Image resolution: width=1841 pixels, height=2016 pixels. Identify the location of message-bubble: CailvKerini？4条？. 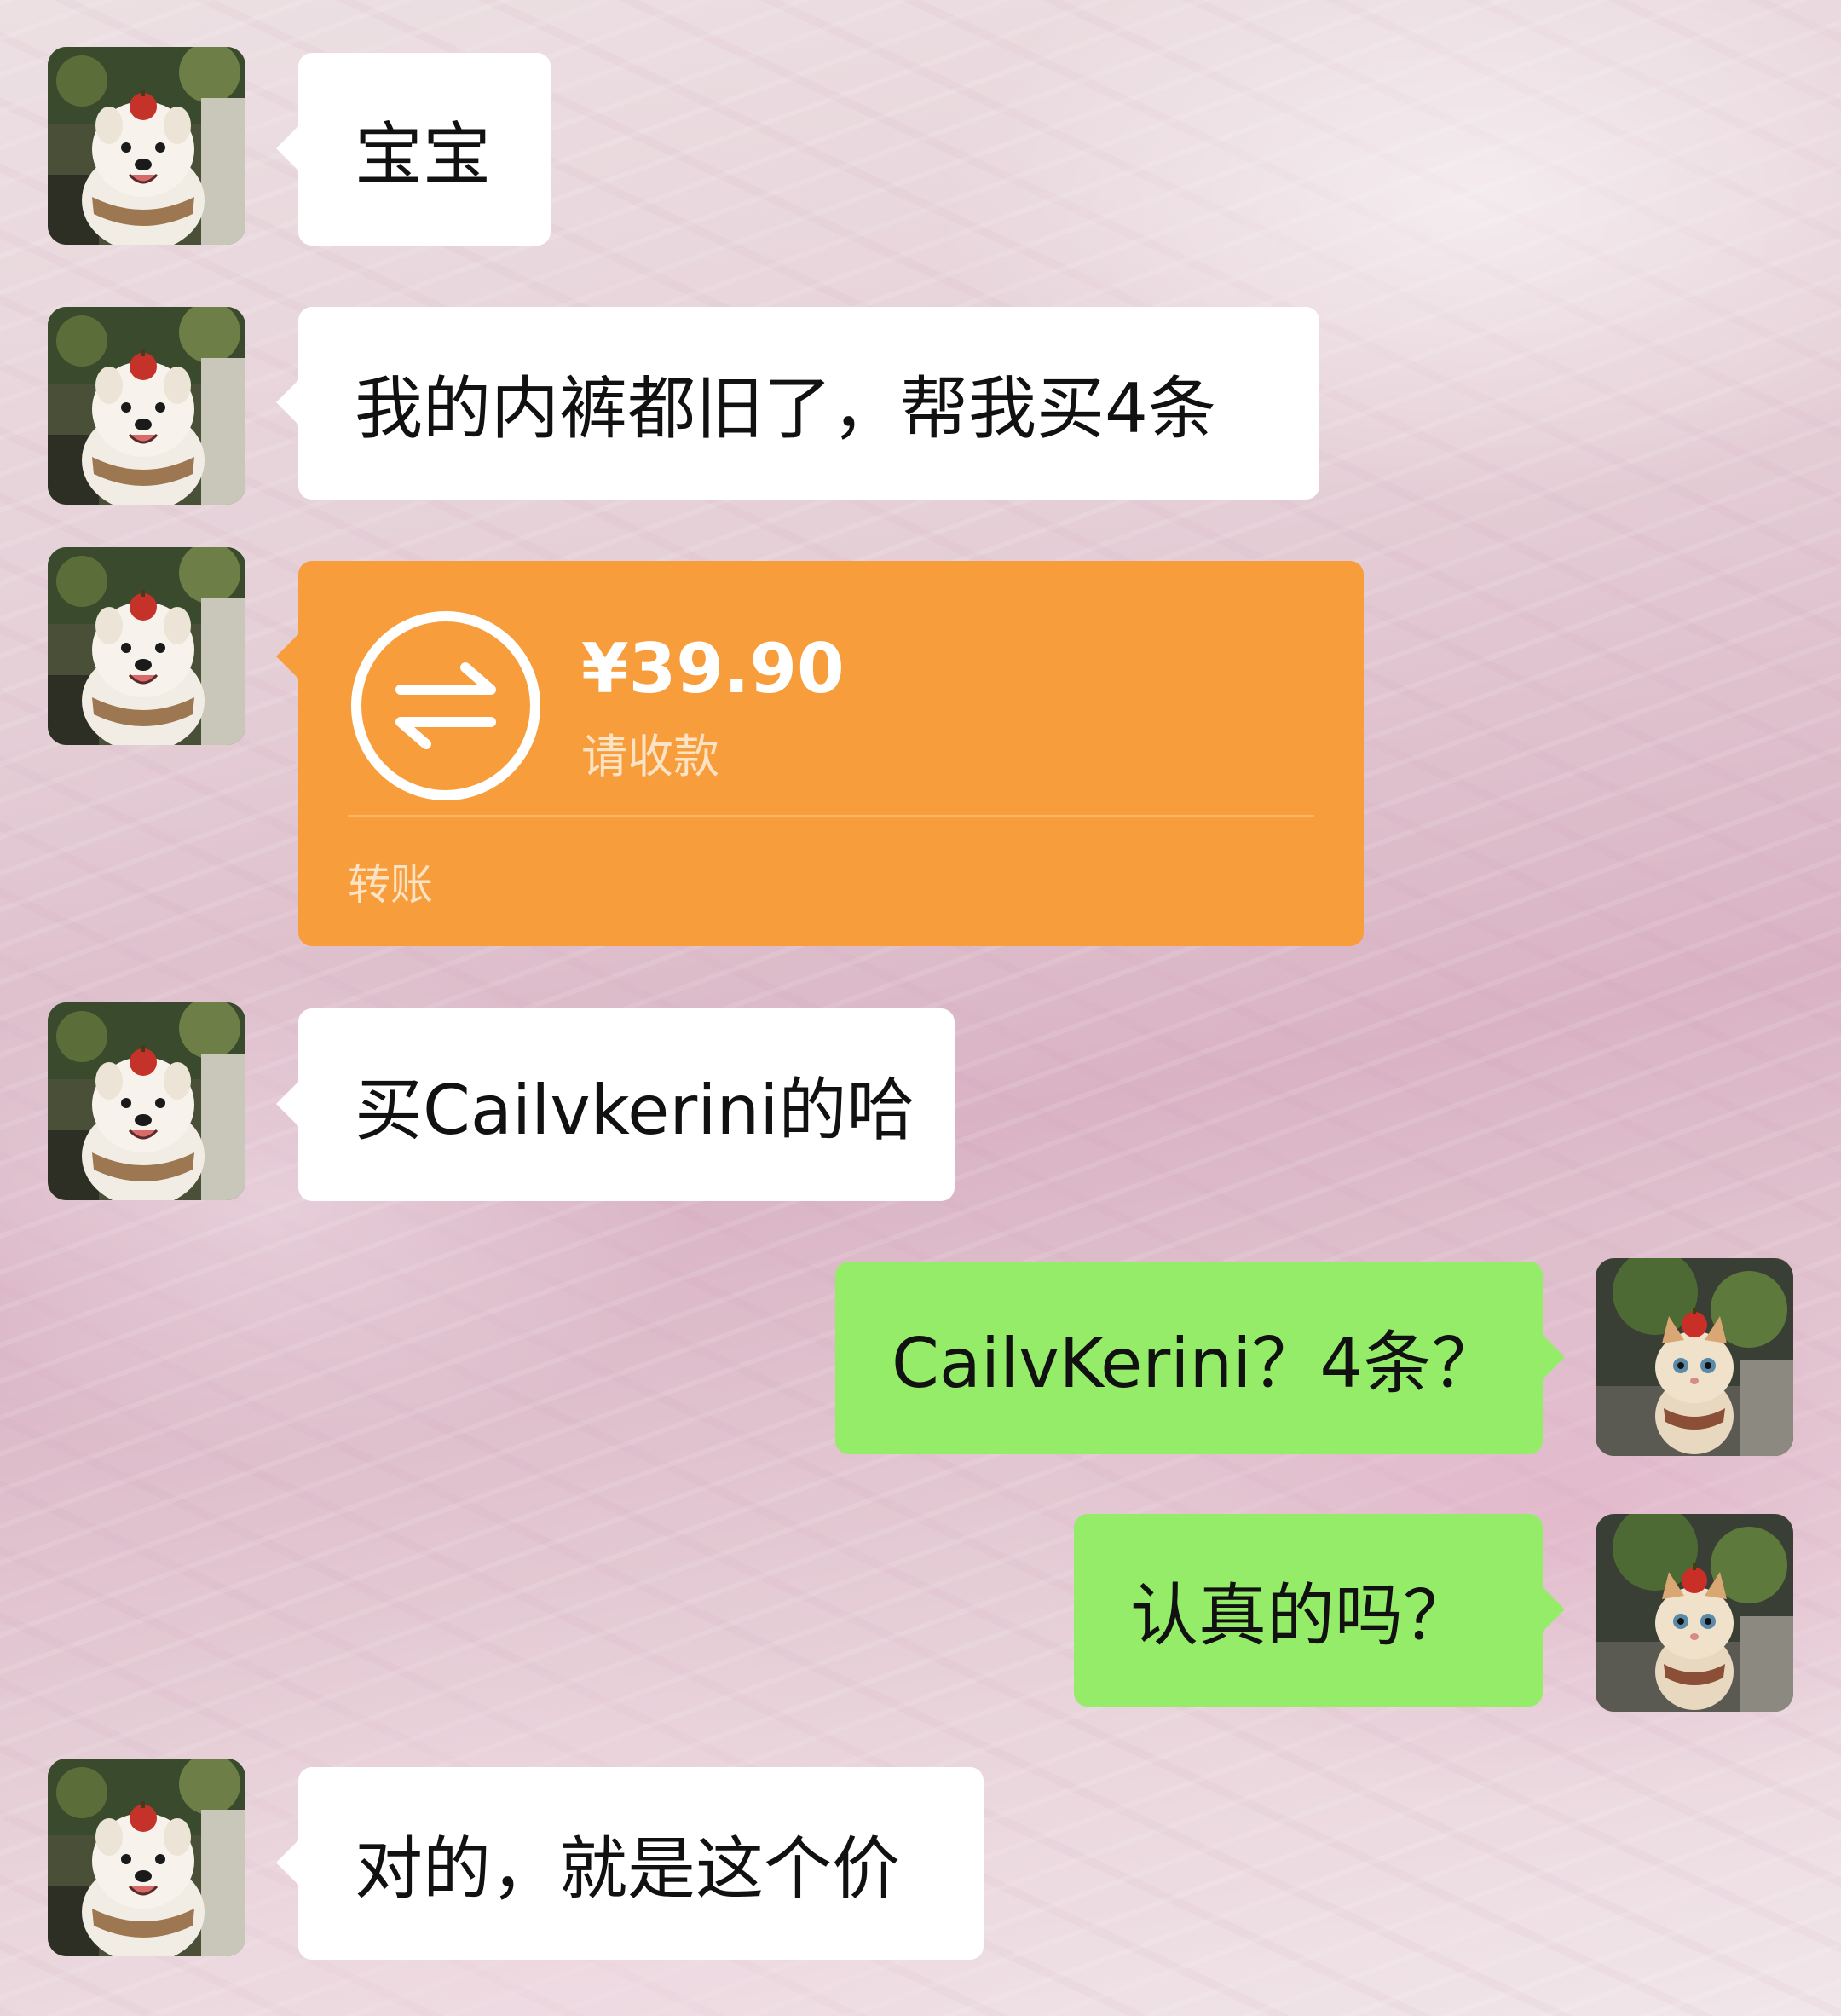
(1200, 1358).